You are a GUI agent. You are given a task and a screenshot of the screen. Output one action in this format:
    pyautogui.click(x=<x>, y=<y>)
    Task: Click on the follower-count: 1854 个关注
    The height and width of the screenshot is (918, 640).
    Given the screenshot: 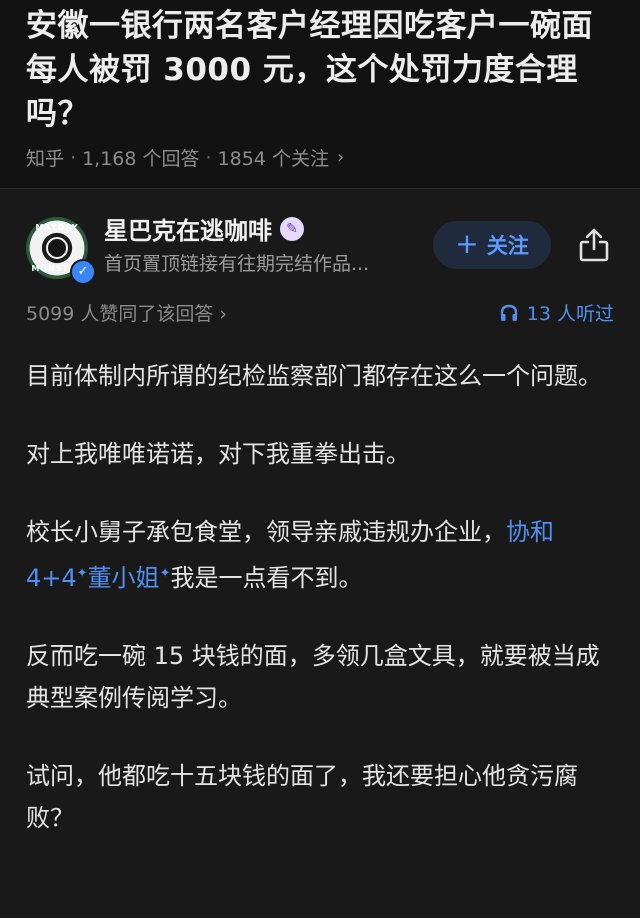 What is the action you would take?
    pyautogui.click(x=273, y=159)
    